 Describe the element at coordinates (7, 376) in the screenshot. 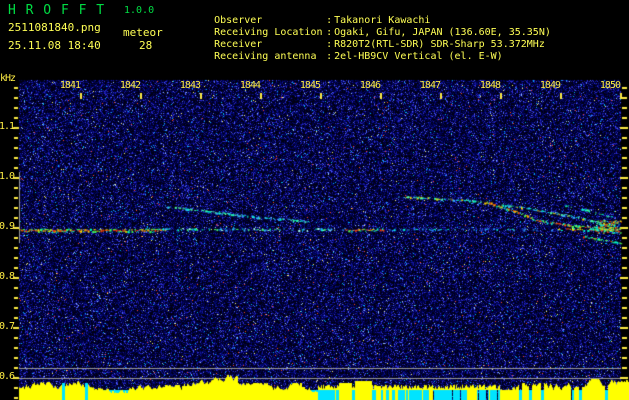

I see `y-axis-tick-label: 0.6` at that location.